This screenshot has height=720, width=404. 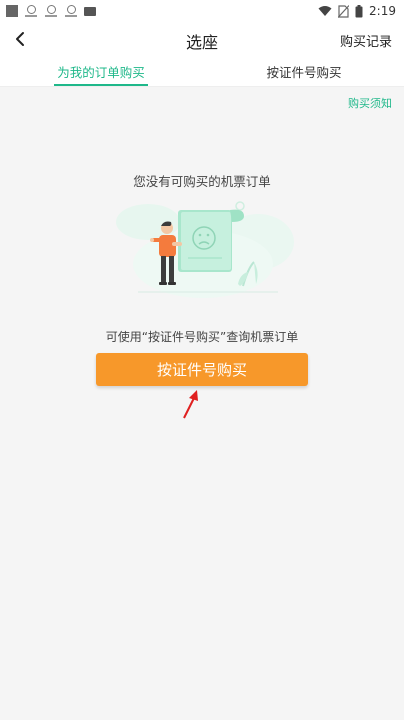 What do you see at coordinates (325, 11) in the screenshot?
I see `wifi-icon` at bounding box center [325, 11].